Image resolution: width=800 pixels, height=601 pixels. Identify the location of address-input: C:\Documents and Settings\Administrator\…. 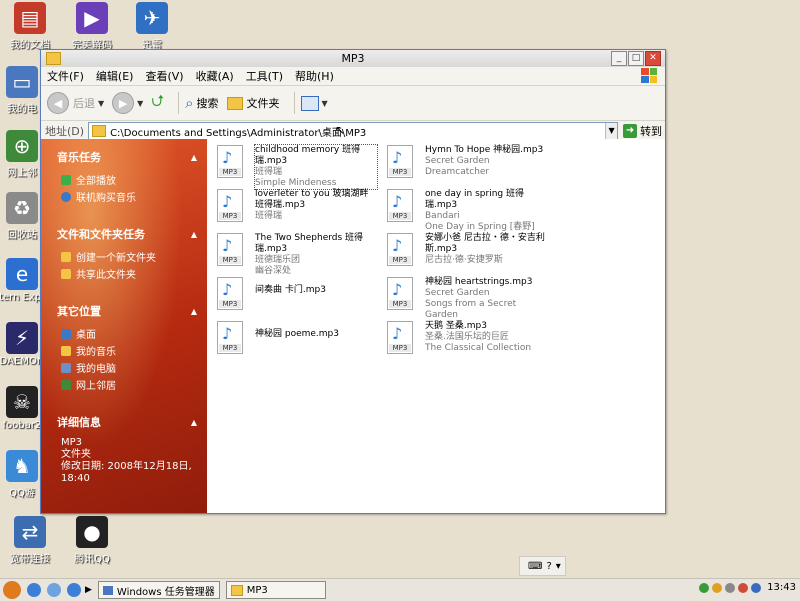
(353, 131).